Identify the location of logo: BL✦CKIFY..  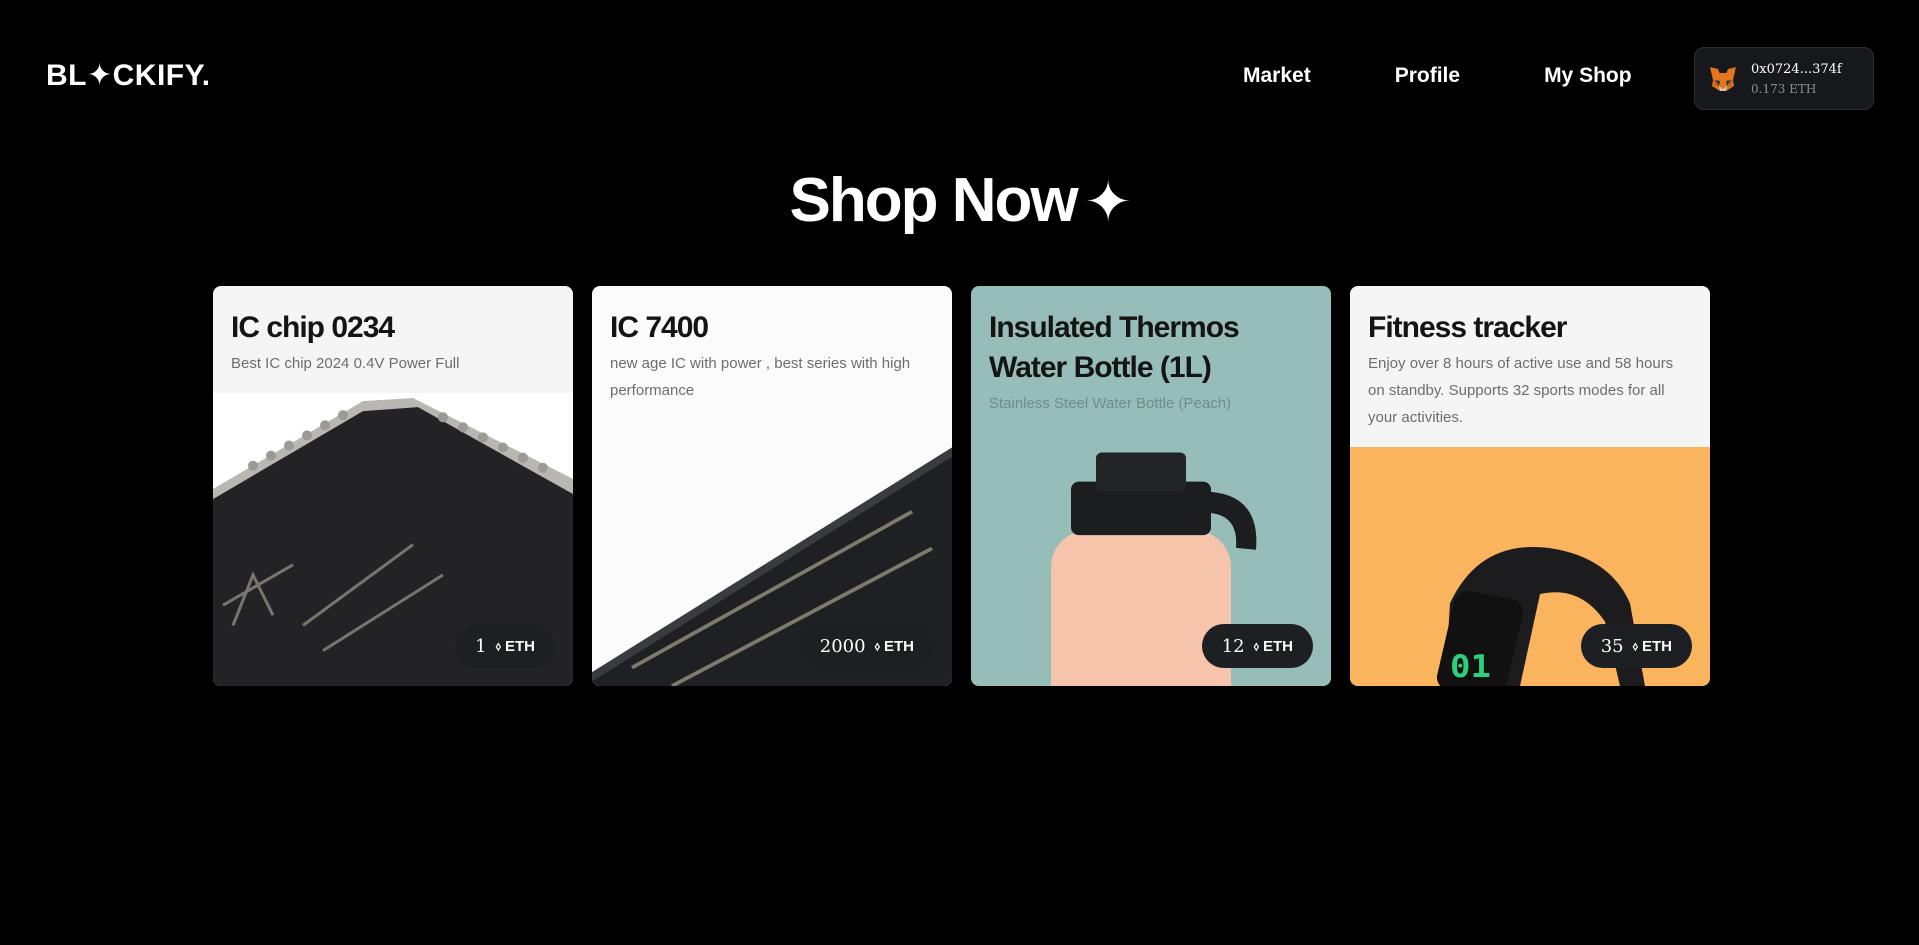
(128, 75).